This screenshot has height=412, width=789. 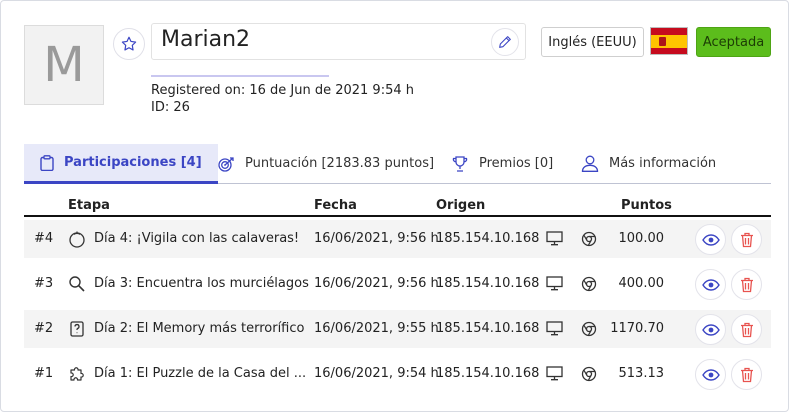 I want to click on spain-flag-icon, so click(x=669, y=41).